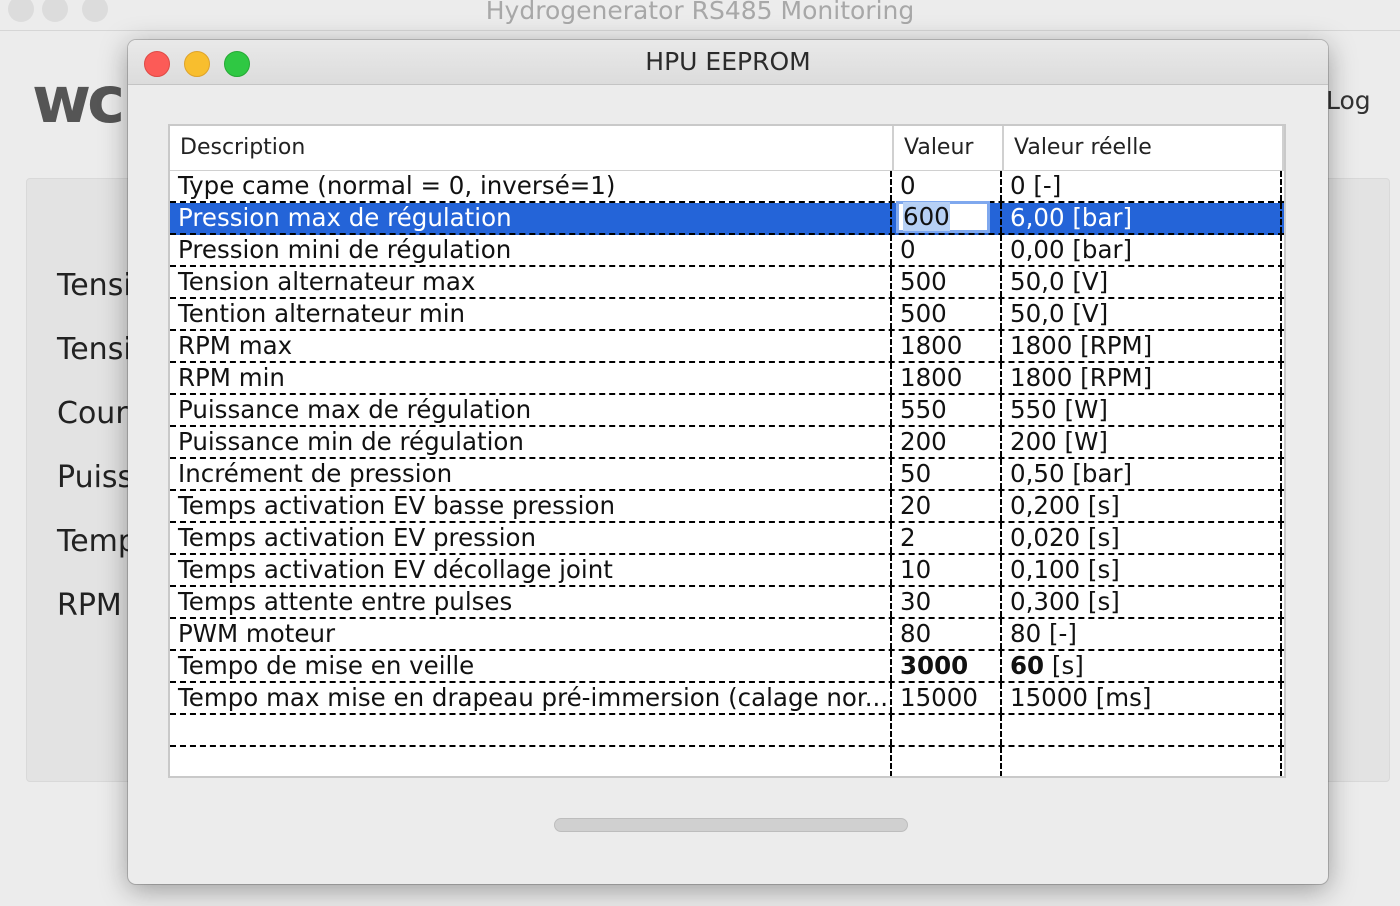  What do you see at coordinates (531, 442) in the screenshot?
I see `description-cell: Puissance min de régulation` at bounding box center [531, 442].